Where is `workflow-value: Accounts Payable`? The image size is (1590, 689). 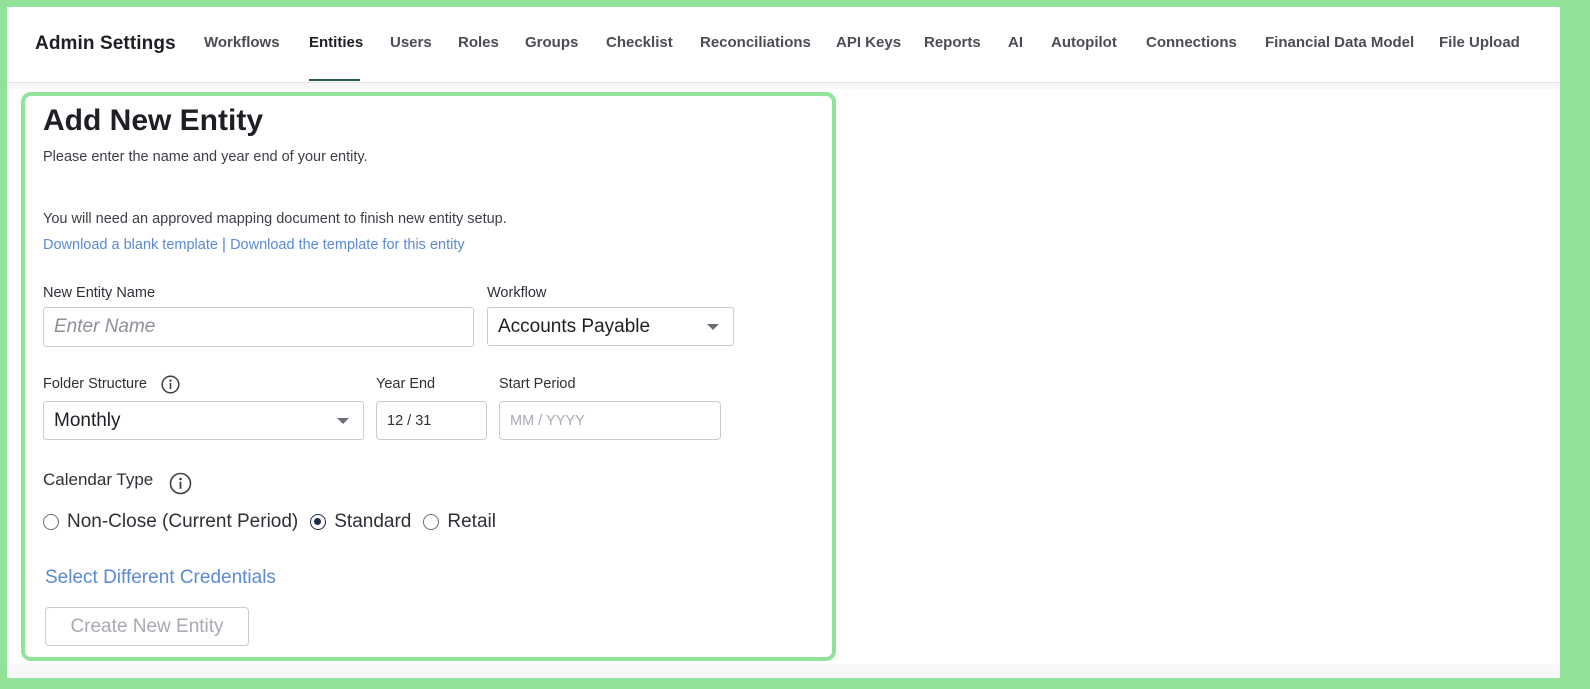 workflow-value: Accounts Payable is located at coordinates (574, 326).